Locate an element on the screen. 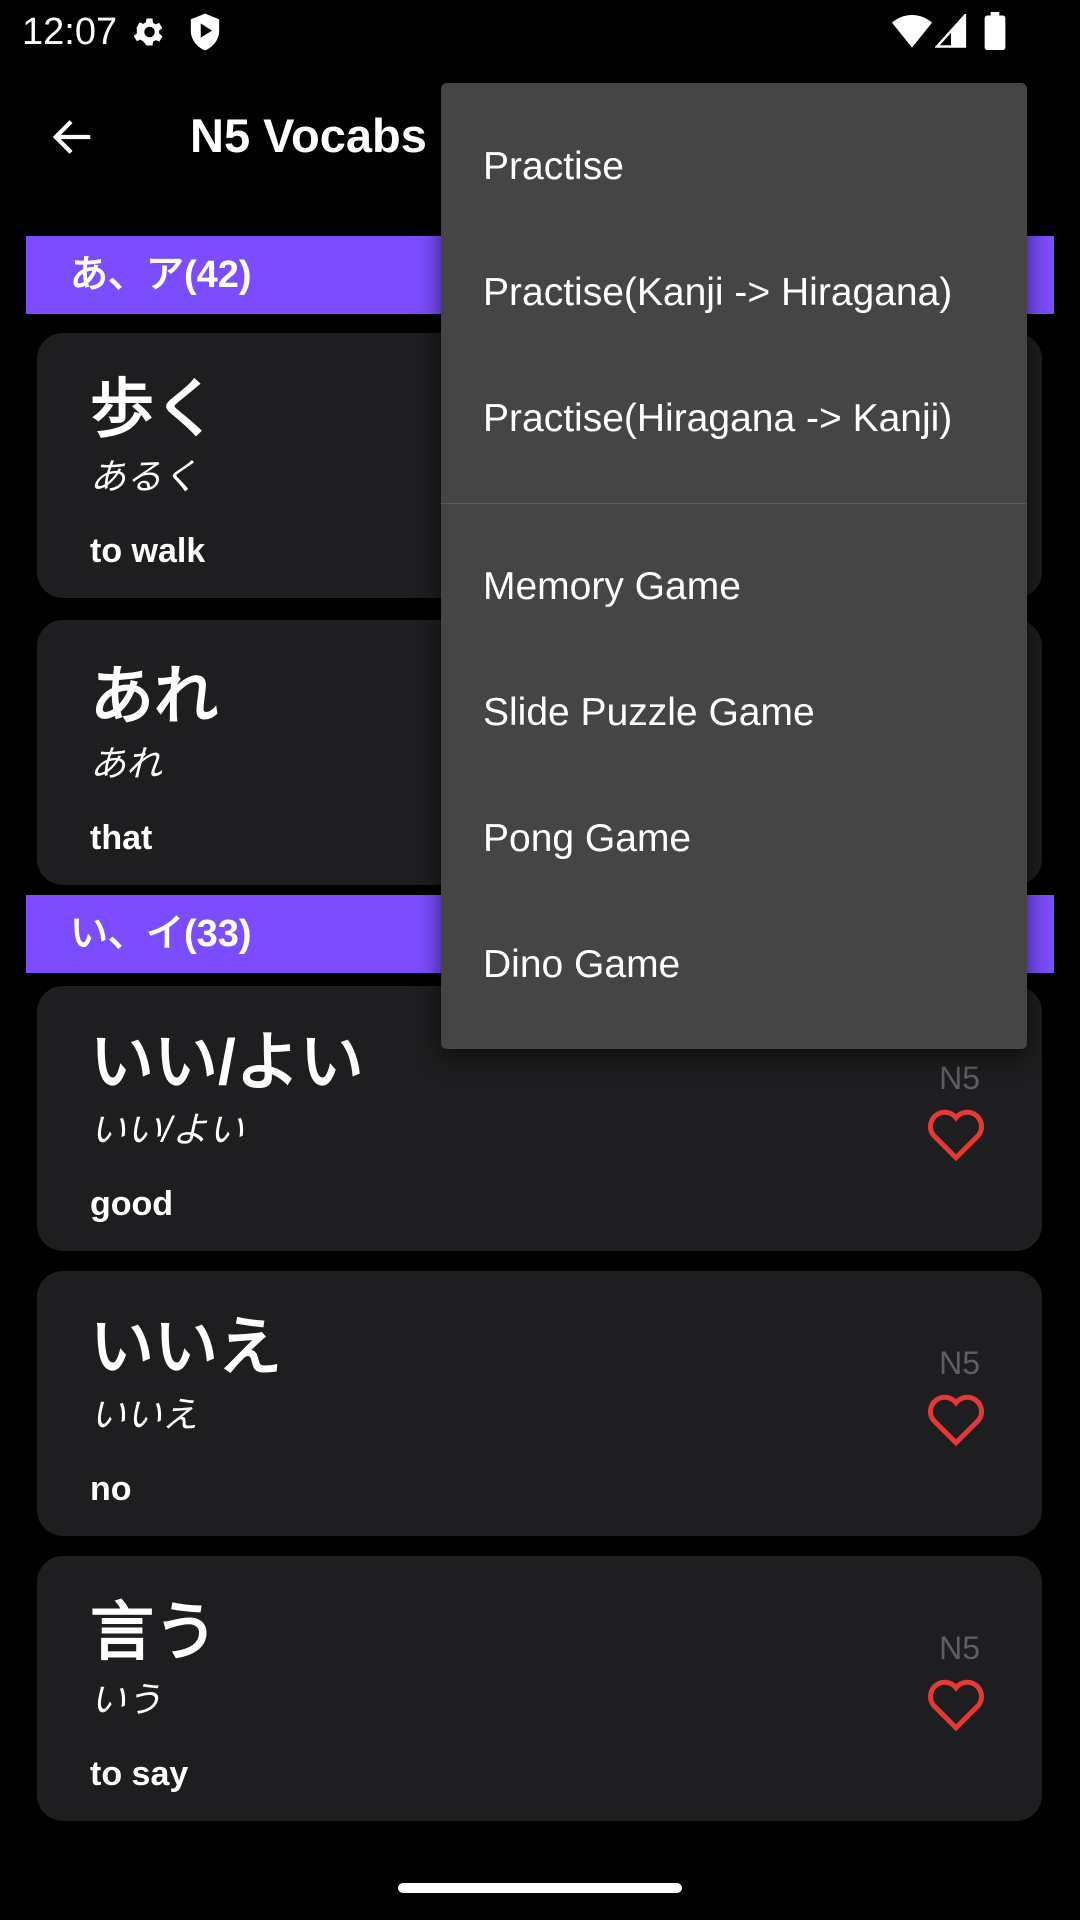  shield-play-icon is located at coordinates (205, 32).